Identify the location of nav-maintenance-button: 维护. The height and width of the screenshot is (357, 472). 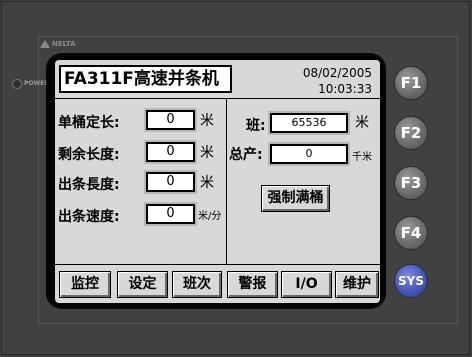
(357, 284).